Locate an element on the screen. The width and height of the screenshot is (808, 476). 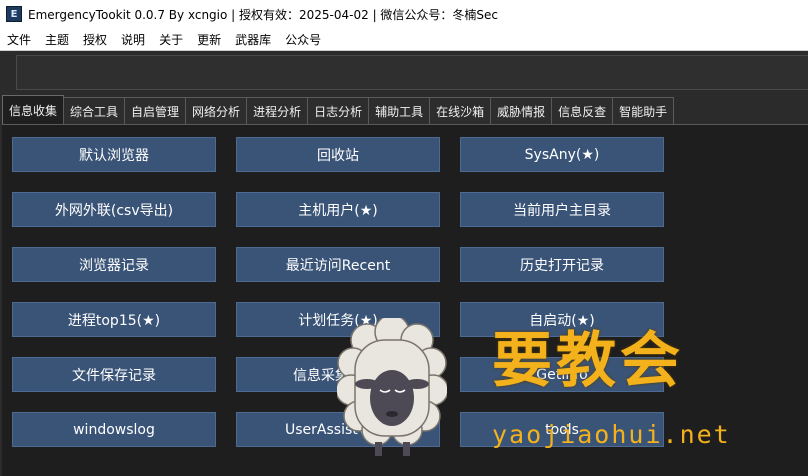
default-browser-button: 默认浏览器 is located at coordinates (114, 154).